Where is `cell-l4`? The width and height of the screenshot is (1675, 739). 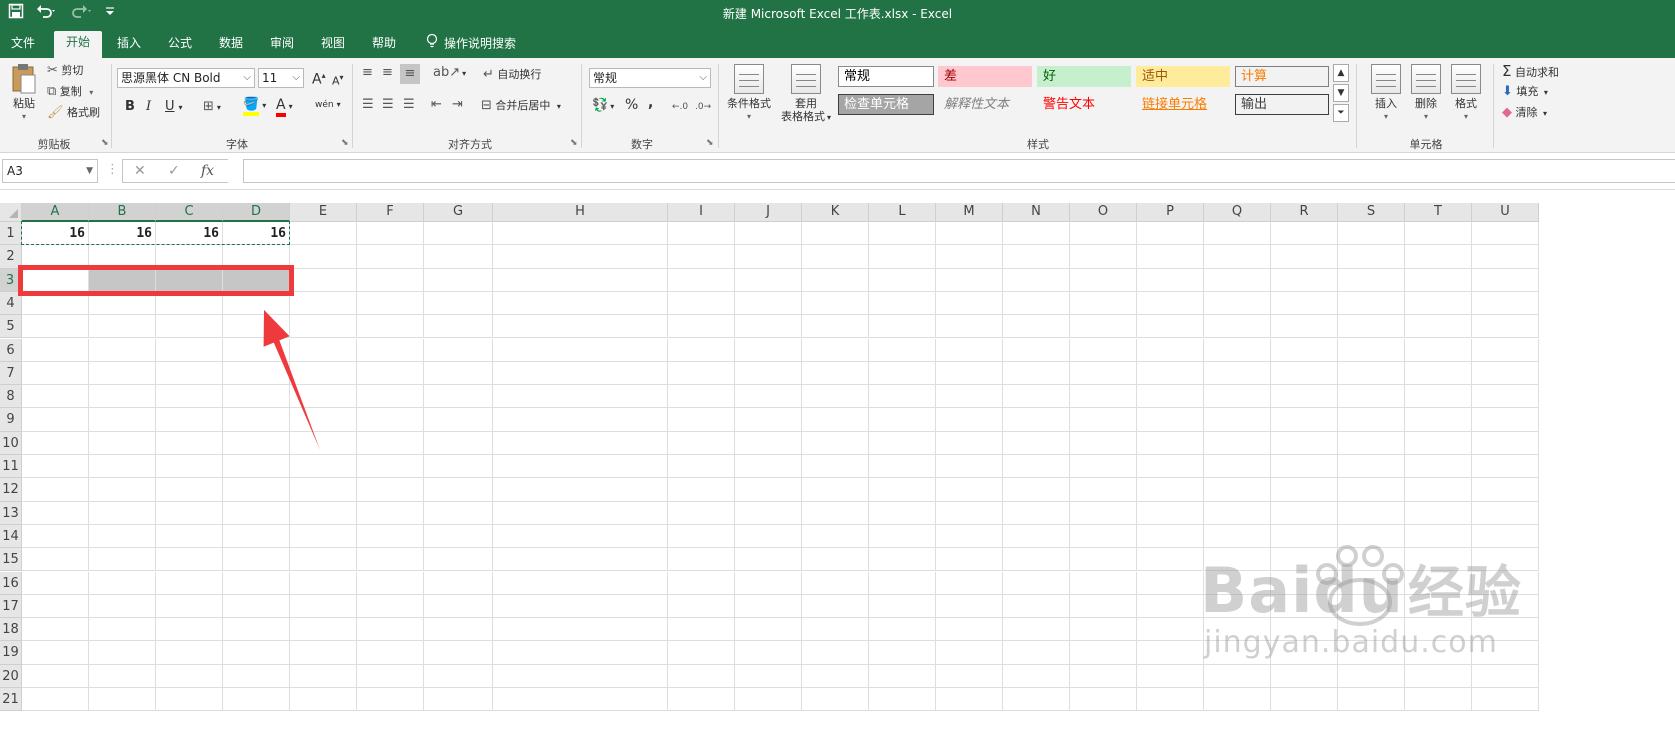
cell-l4 is located at coordinates (902, 303).